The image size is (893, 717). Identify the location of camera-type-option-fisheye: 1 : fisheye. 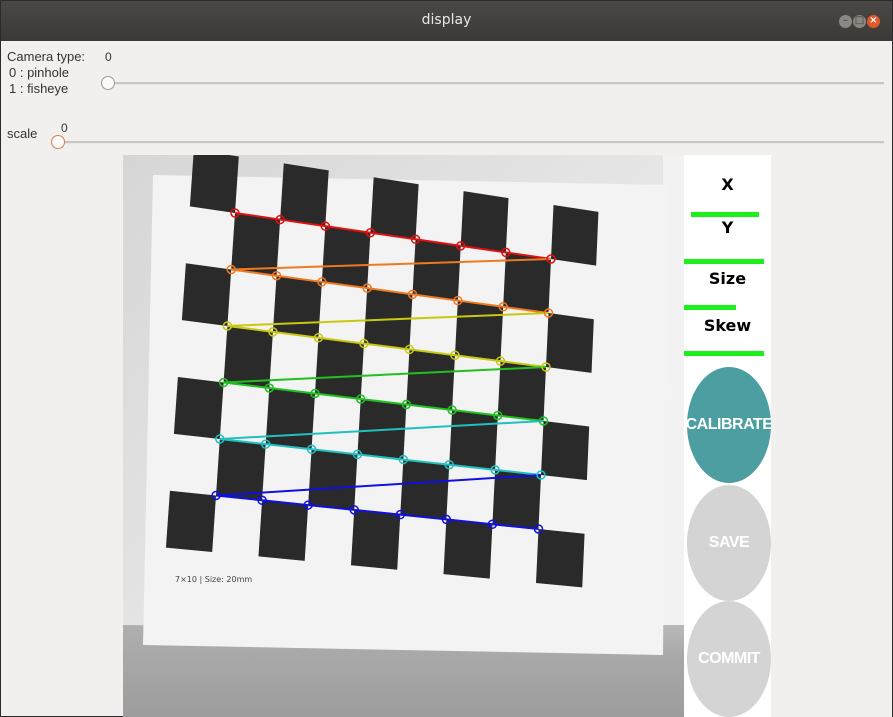
(39, 88).